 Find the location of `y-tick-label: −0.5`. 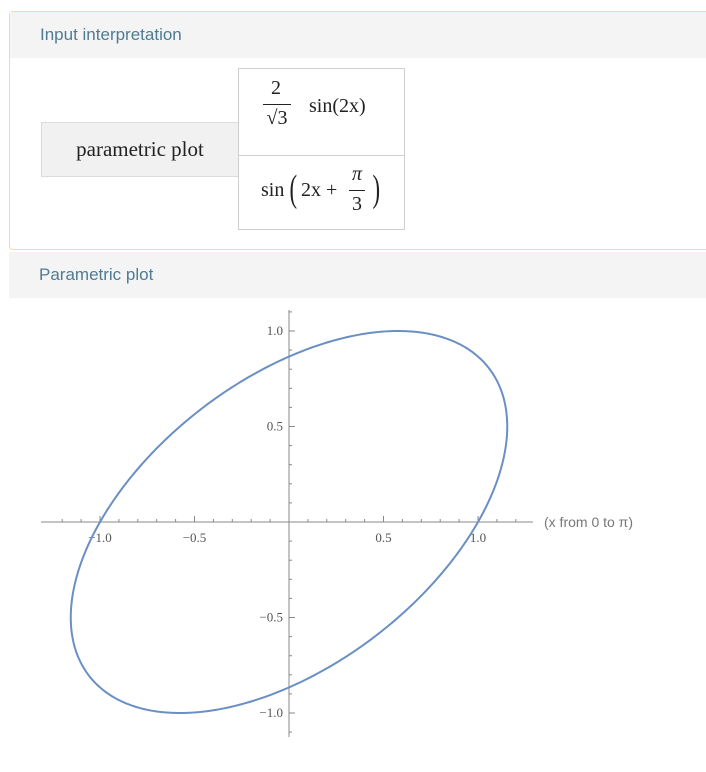

y-tick-label: −0.5 is located at coordinates (271, 617).